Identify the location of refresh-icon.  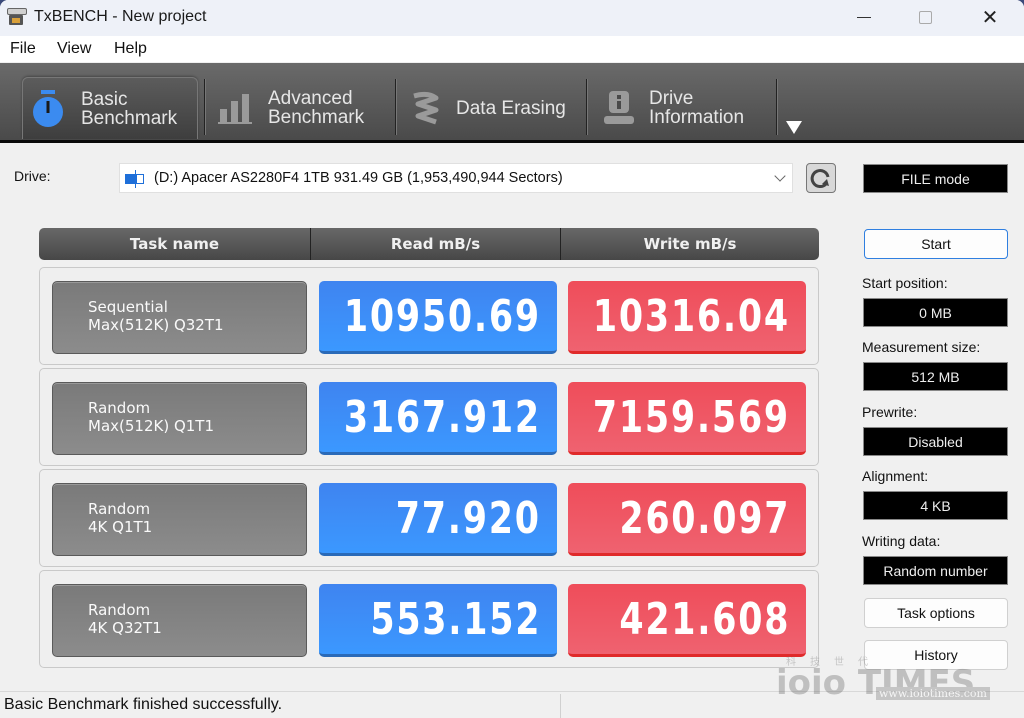
(820, 179).